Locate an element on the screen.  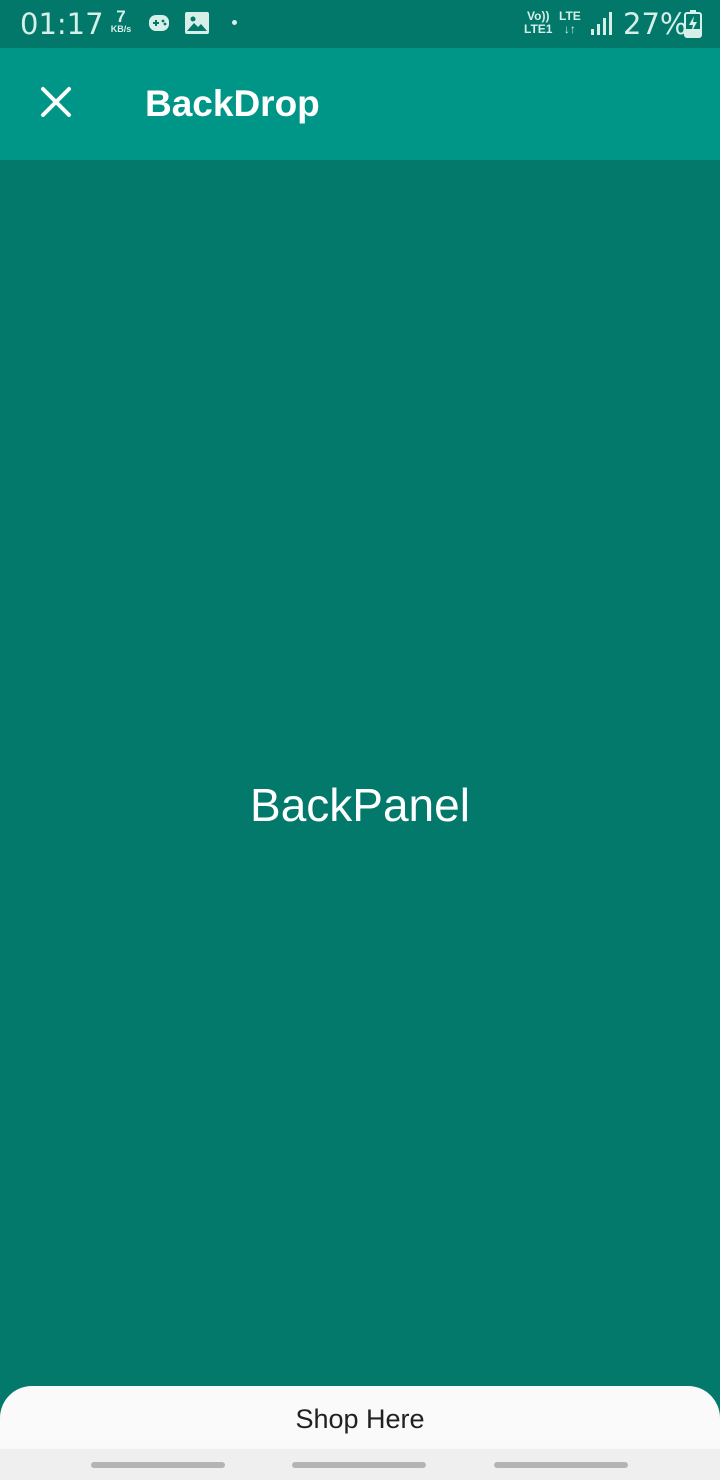
navigation-bar is located at coordinates (360, 1464).